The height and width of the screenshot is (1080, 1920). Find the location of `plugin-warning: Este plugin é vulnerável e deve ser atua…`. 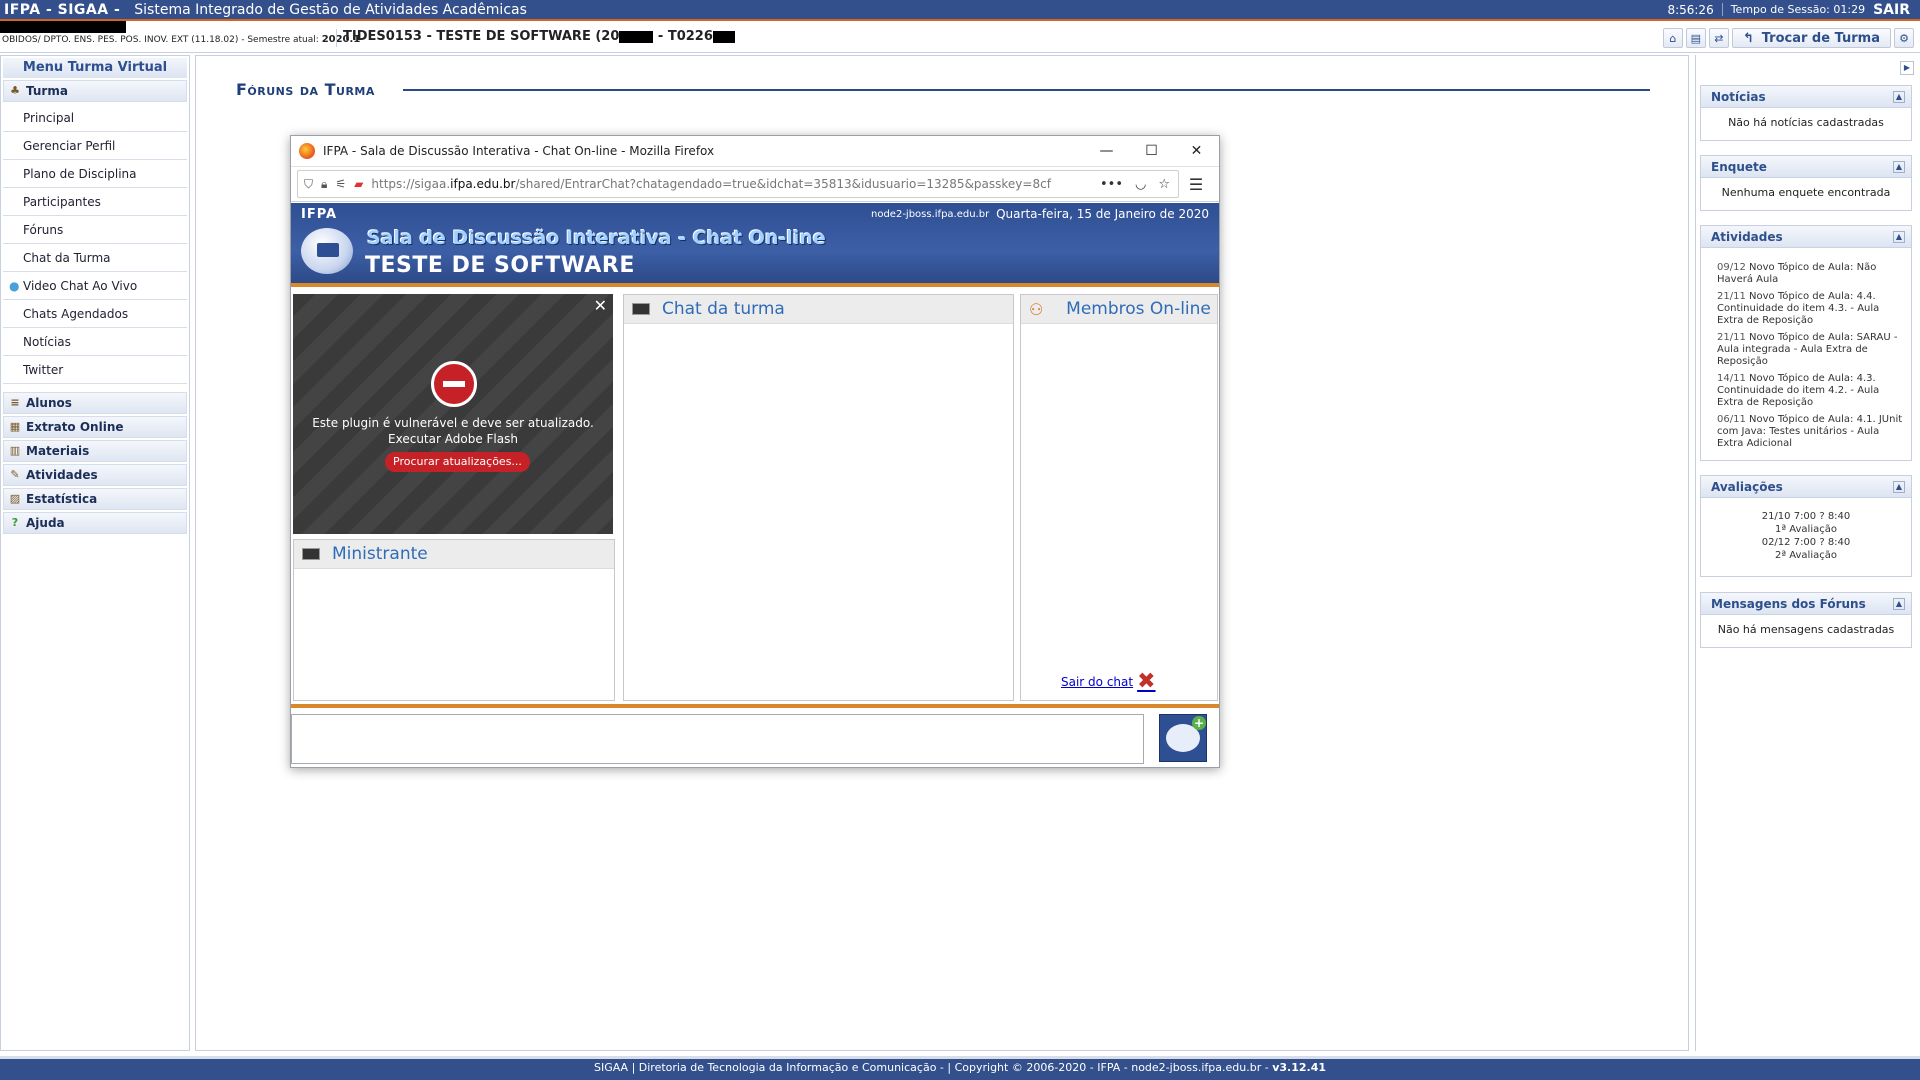

plugin-warning: Este plugin é vulnerável e deve ser atua… is located at coordinates (453, 423).